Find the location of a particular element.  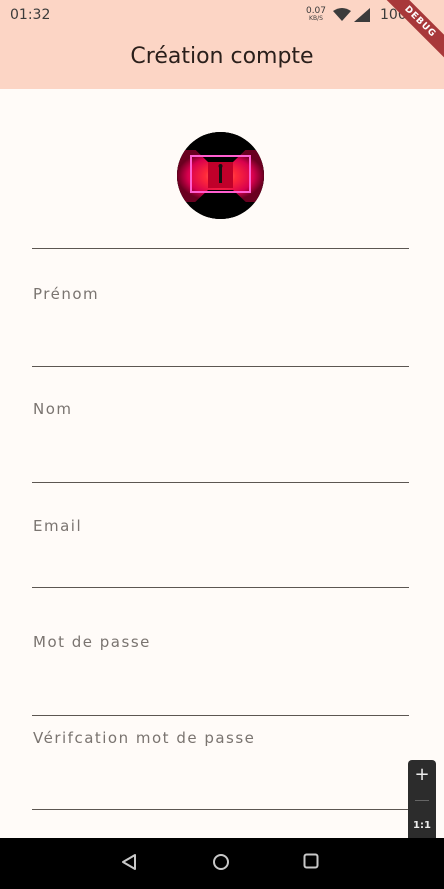

avatar is located at coordinates (220, 175).